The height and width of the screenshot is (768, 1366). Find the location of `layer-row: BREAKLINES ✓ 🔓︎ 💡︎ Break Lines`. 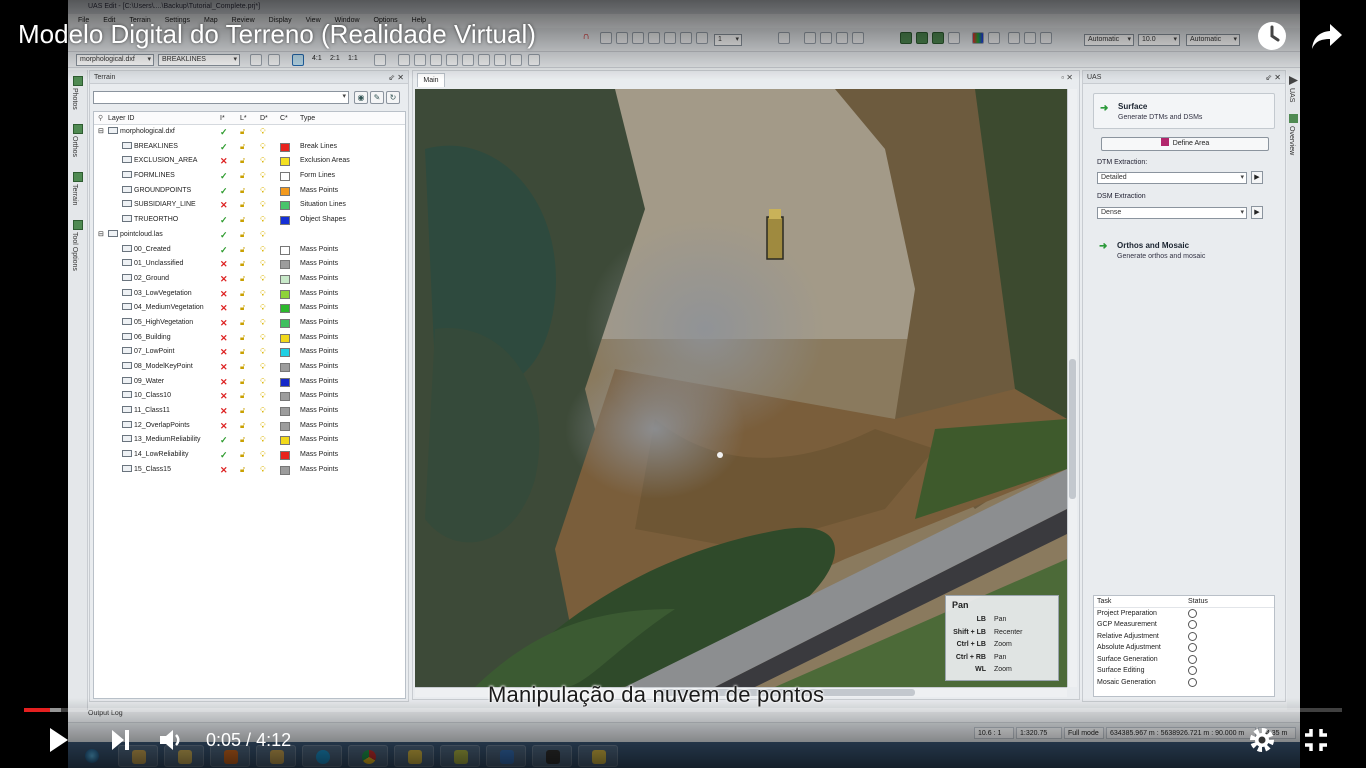

layer-row: BREAKLINES ✓ 🔓︎ 💡︎ Break Lines is located at coordinates (249, 147).